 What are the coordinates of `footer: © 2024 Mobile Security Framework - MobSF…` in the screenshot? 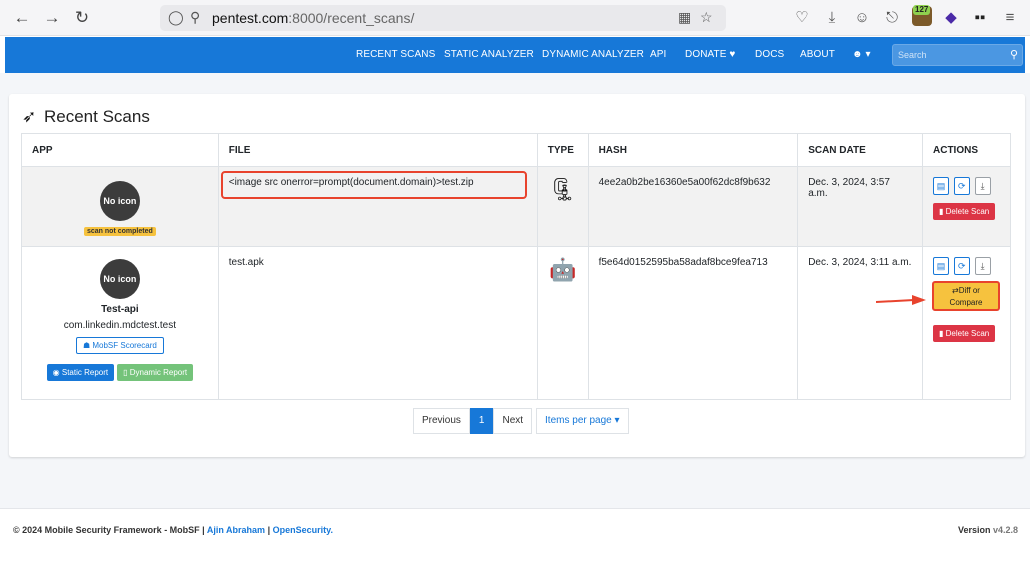 It's located at (515, 530).